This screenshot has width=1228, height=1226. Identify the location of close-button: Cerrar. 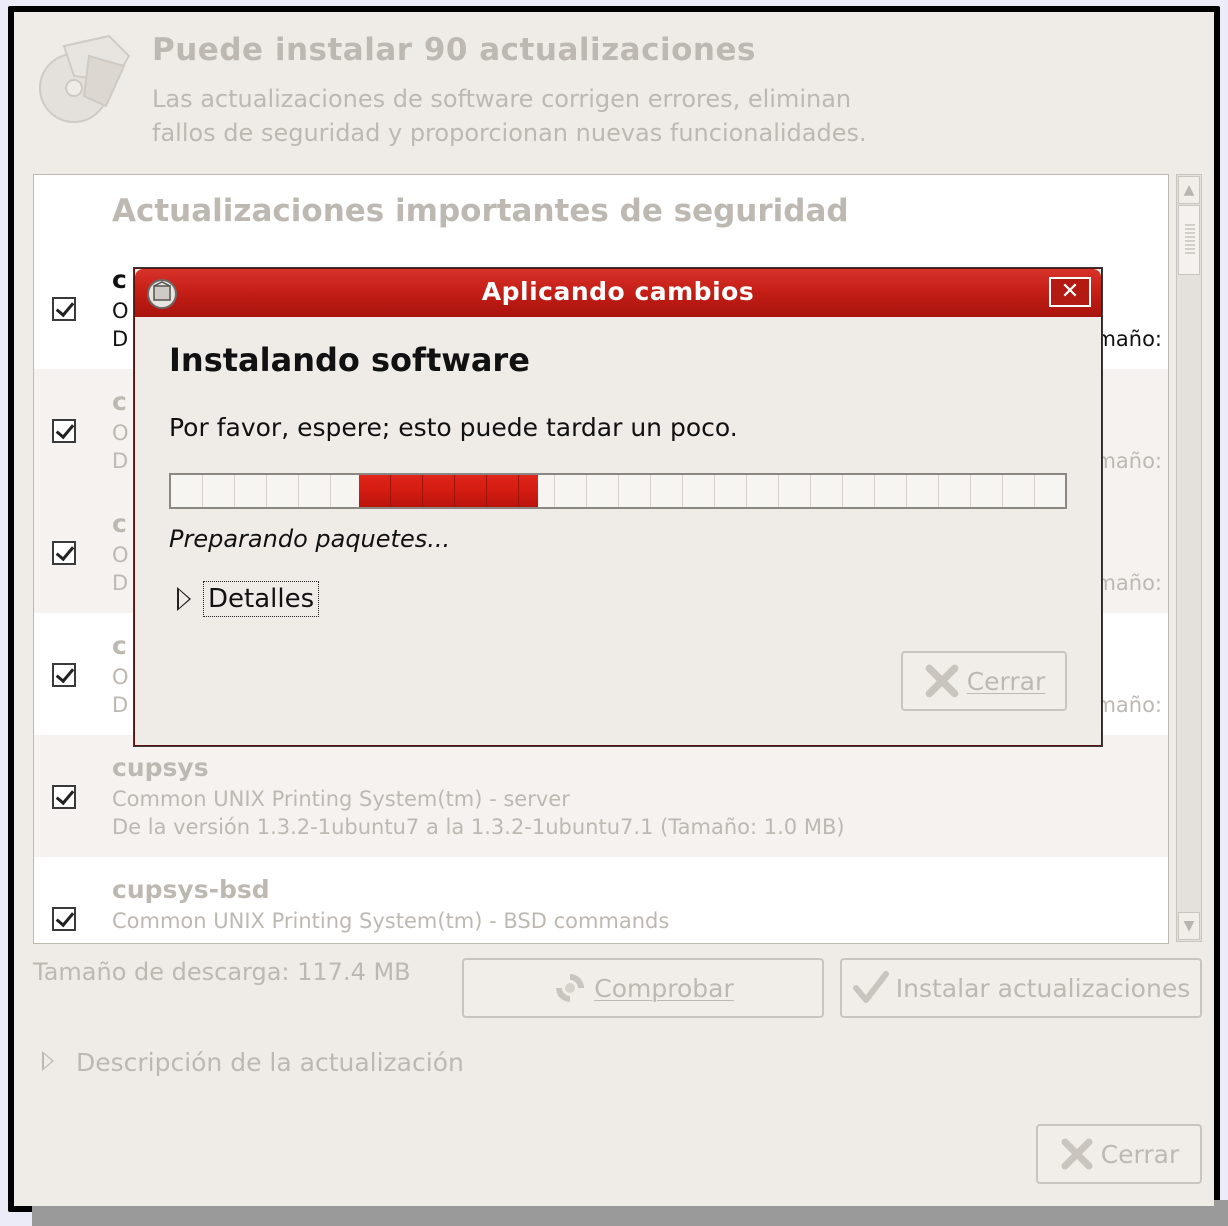
(1119, 1154).